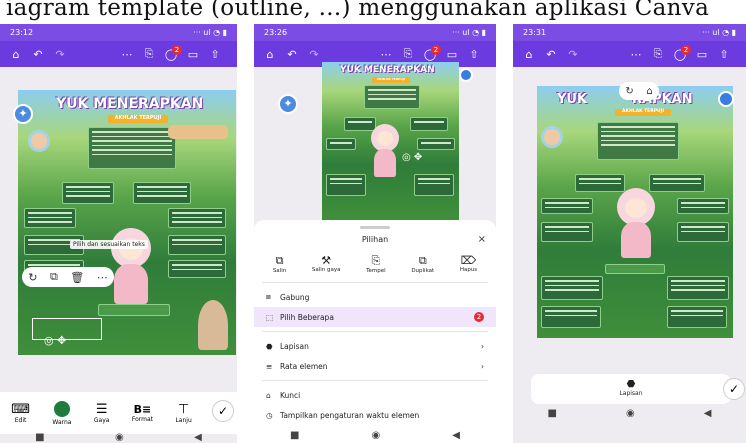  I want to click on poster-canvas: YUK MENERAPKAN AKHLAK TERPUJI, so click(390, 141).